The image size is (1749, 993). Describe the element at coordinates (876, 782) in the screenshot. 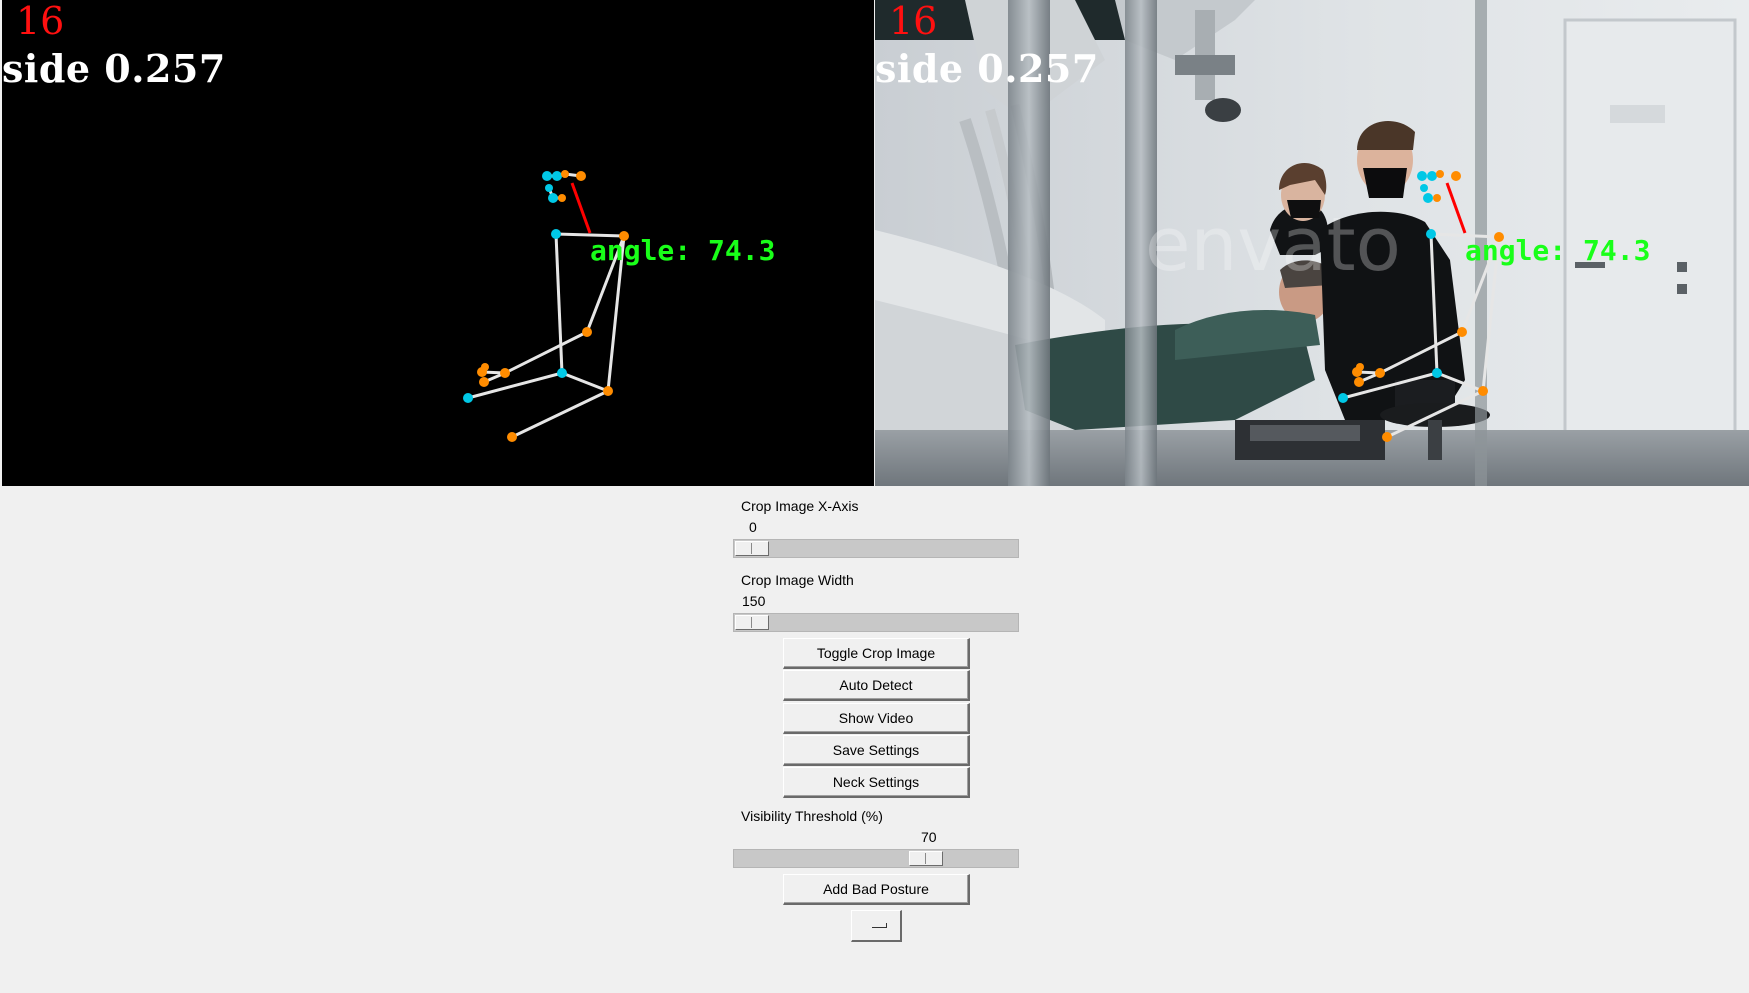

I see `neck-settings-button: Neck Settings` at that location.